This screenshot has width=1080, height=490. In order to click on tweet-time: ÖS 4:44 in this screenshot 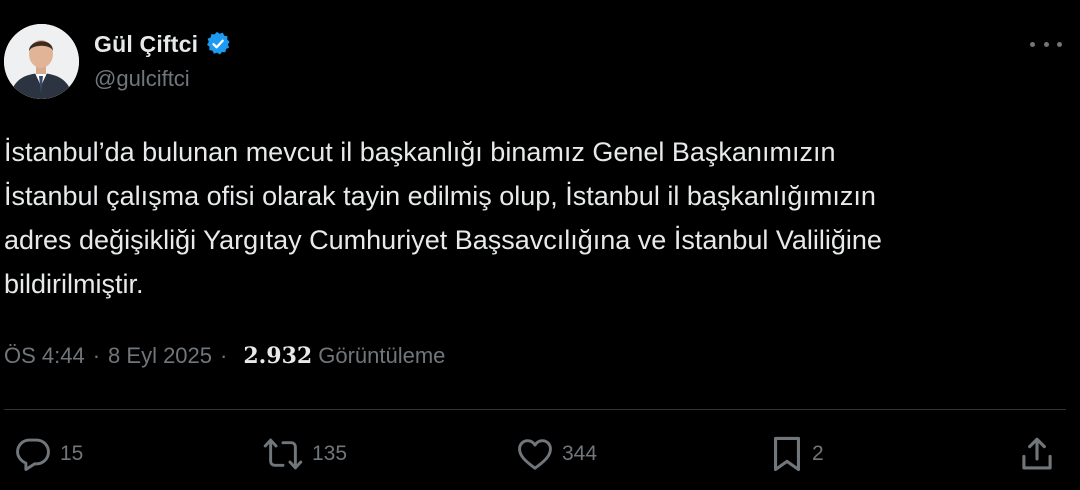, I will do `click(44, 356)`.